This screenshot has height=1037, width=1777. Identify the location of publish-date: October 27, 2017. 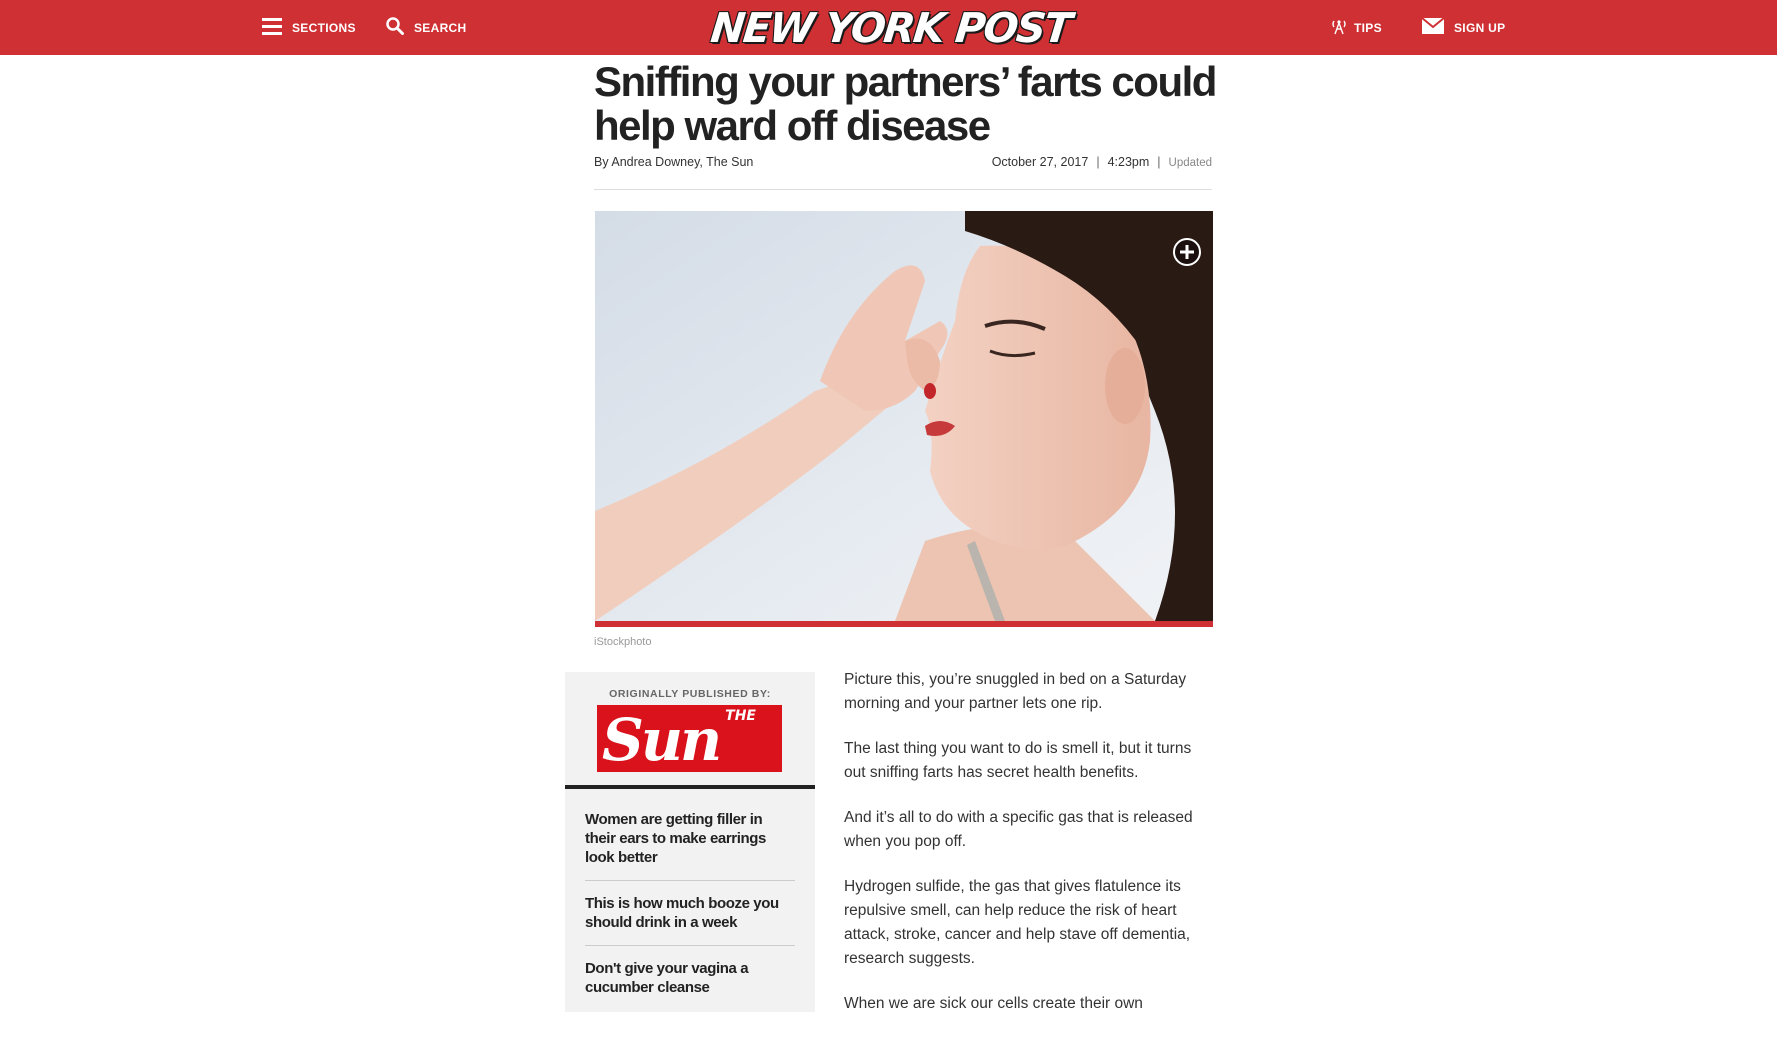
(1040, 162).